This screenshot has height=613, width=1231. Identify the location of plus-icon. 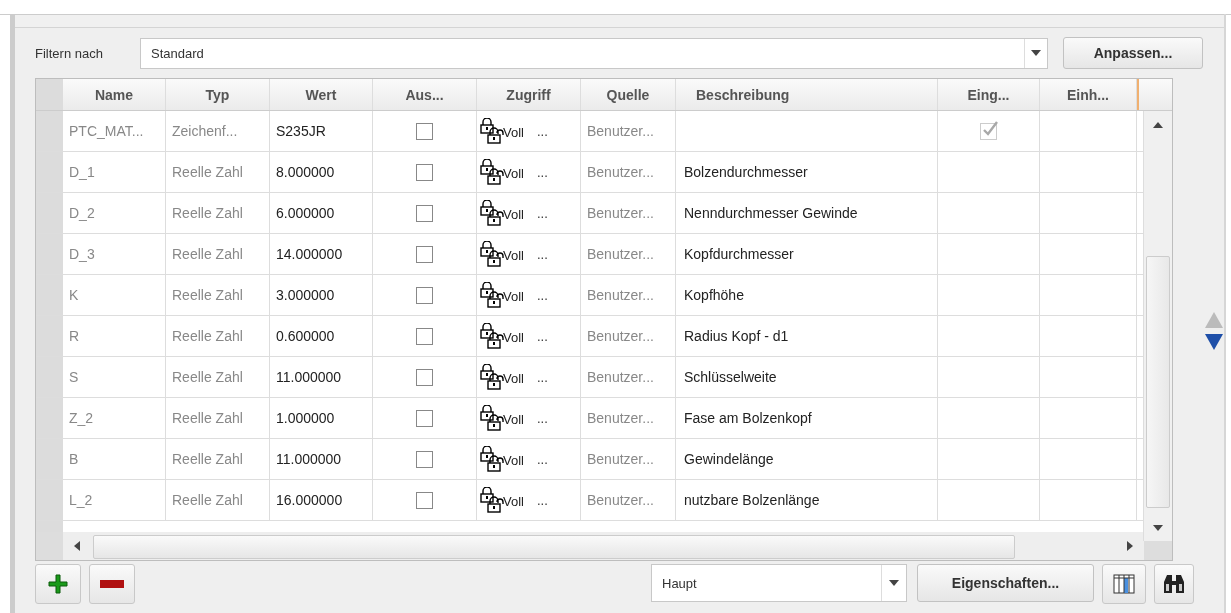
(58, 584).